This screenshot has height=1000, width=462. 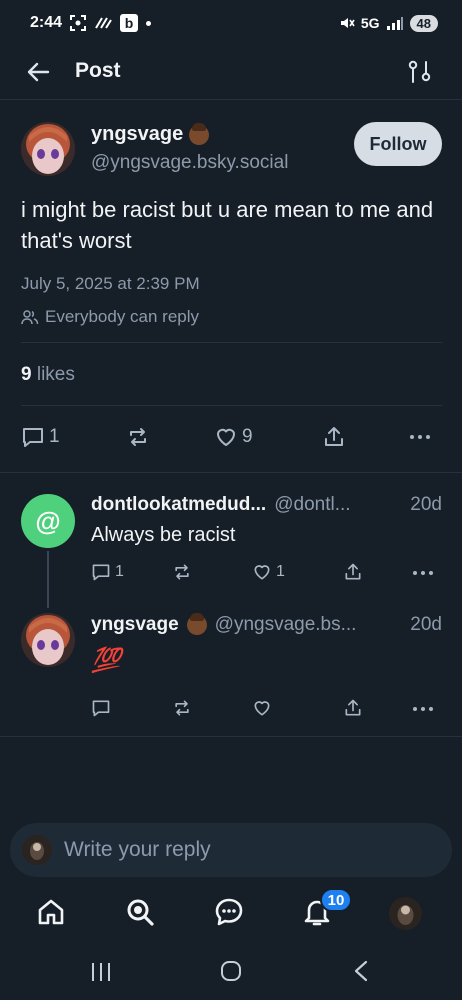 I want to click on home-button-icon, so click(x=231, y=971).